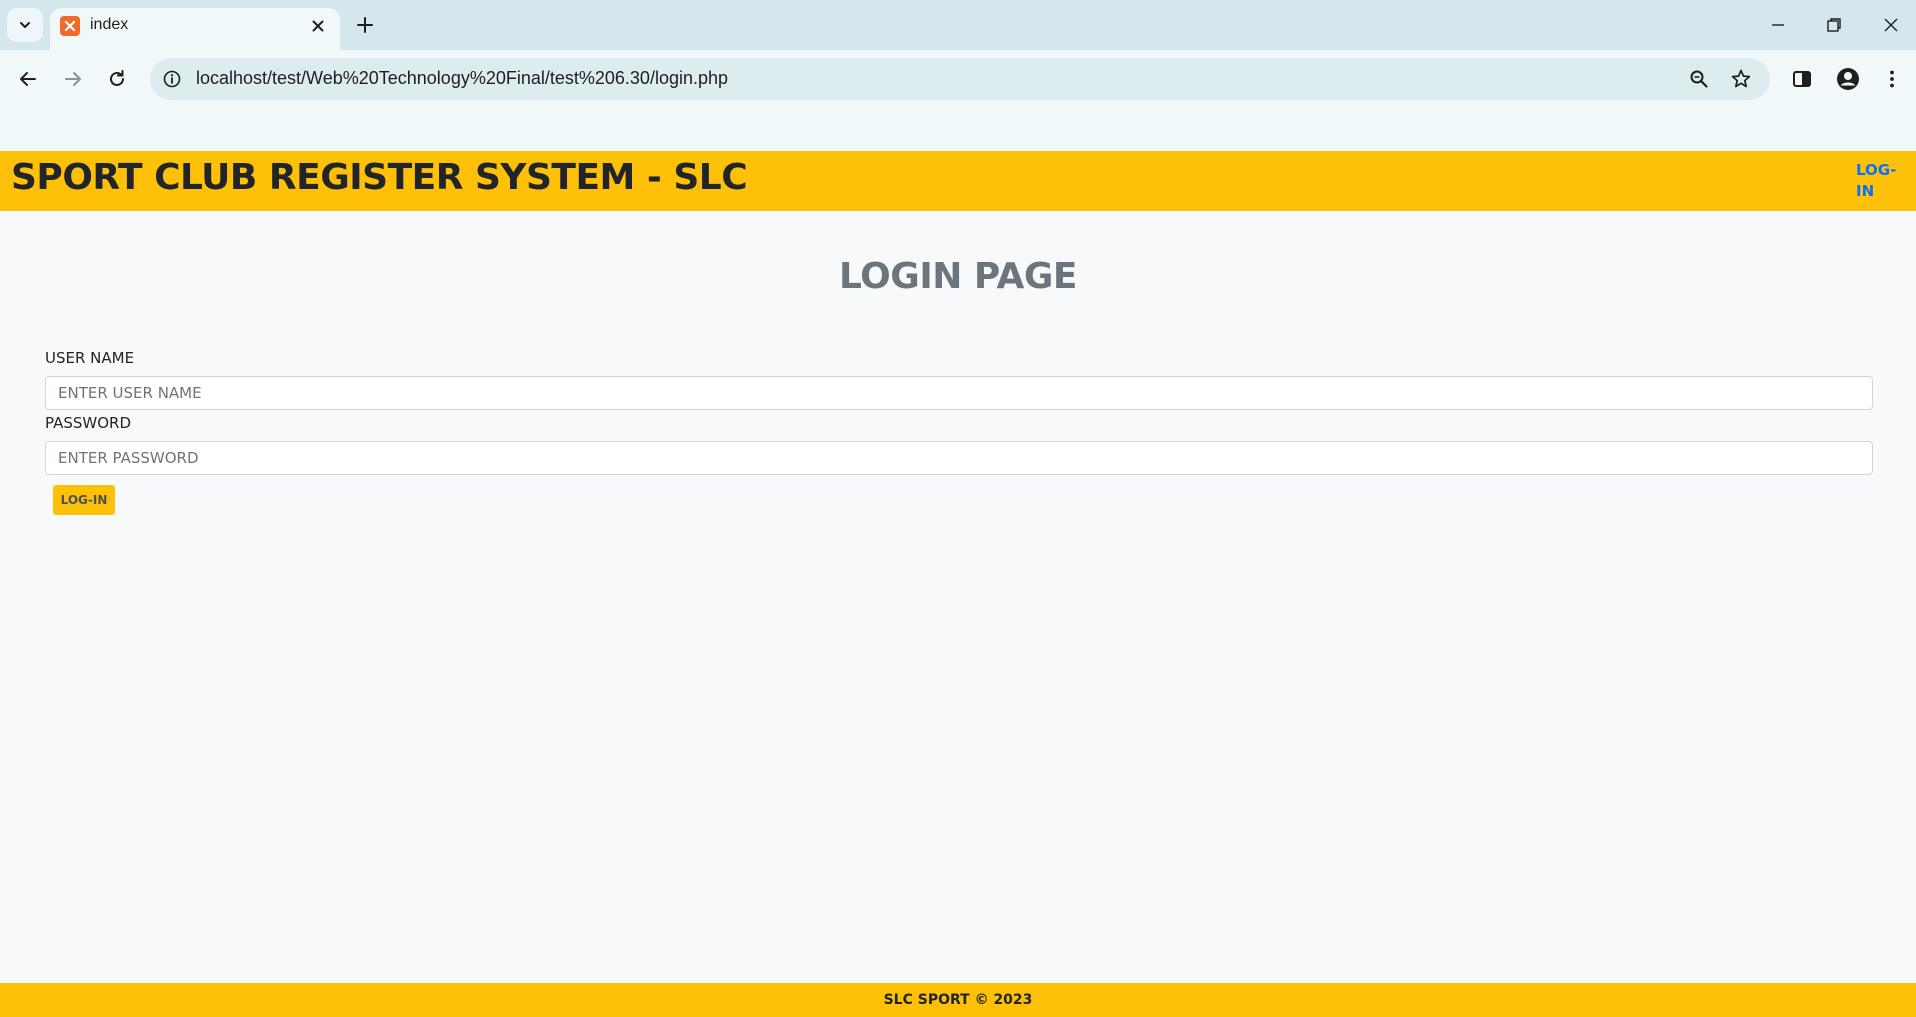 The height and width of the screenshot is (1017, 1916). Describe the element at coordinates (1802, 79) in the screenshot. I see `side-panel-icon` at that location.